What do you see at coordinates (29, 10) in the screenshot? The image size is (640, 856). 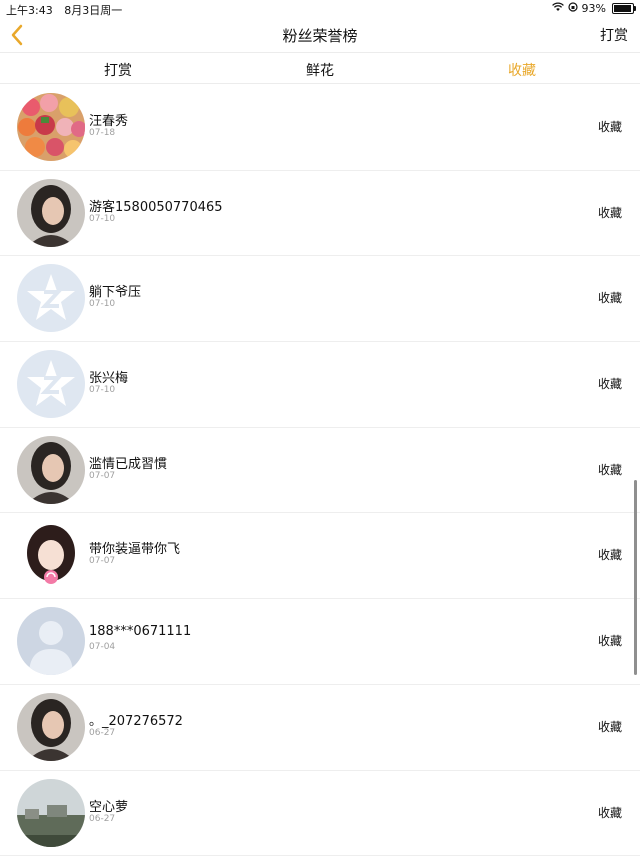 I see `status-time: 上午3:43` at bounding box center [29, 10].